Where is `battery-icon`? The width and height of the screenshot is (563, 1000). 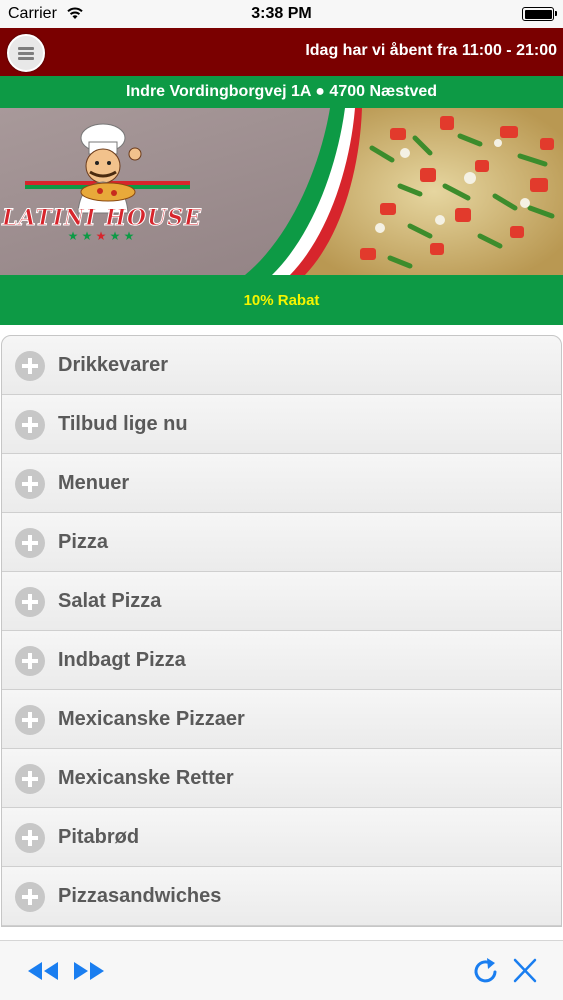
battery-icon is located at coordinates (539, 14).